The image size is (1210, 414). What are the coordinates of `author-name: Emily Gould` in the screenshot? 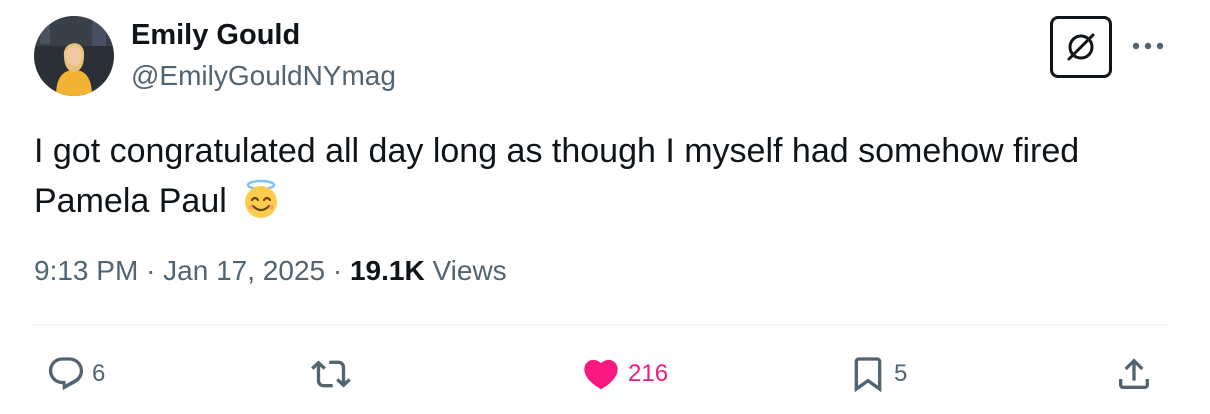 It's located at (215, 35).